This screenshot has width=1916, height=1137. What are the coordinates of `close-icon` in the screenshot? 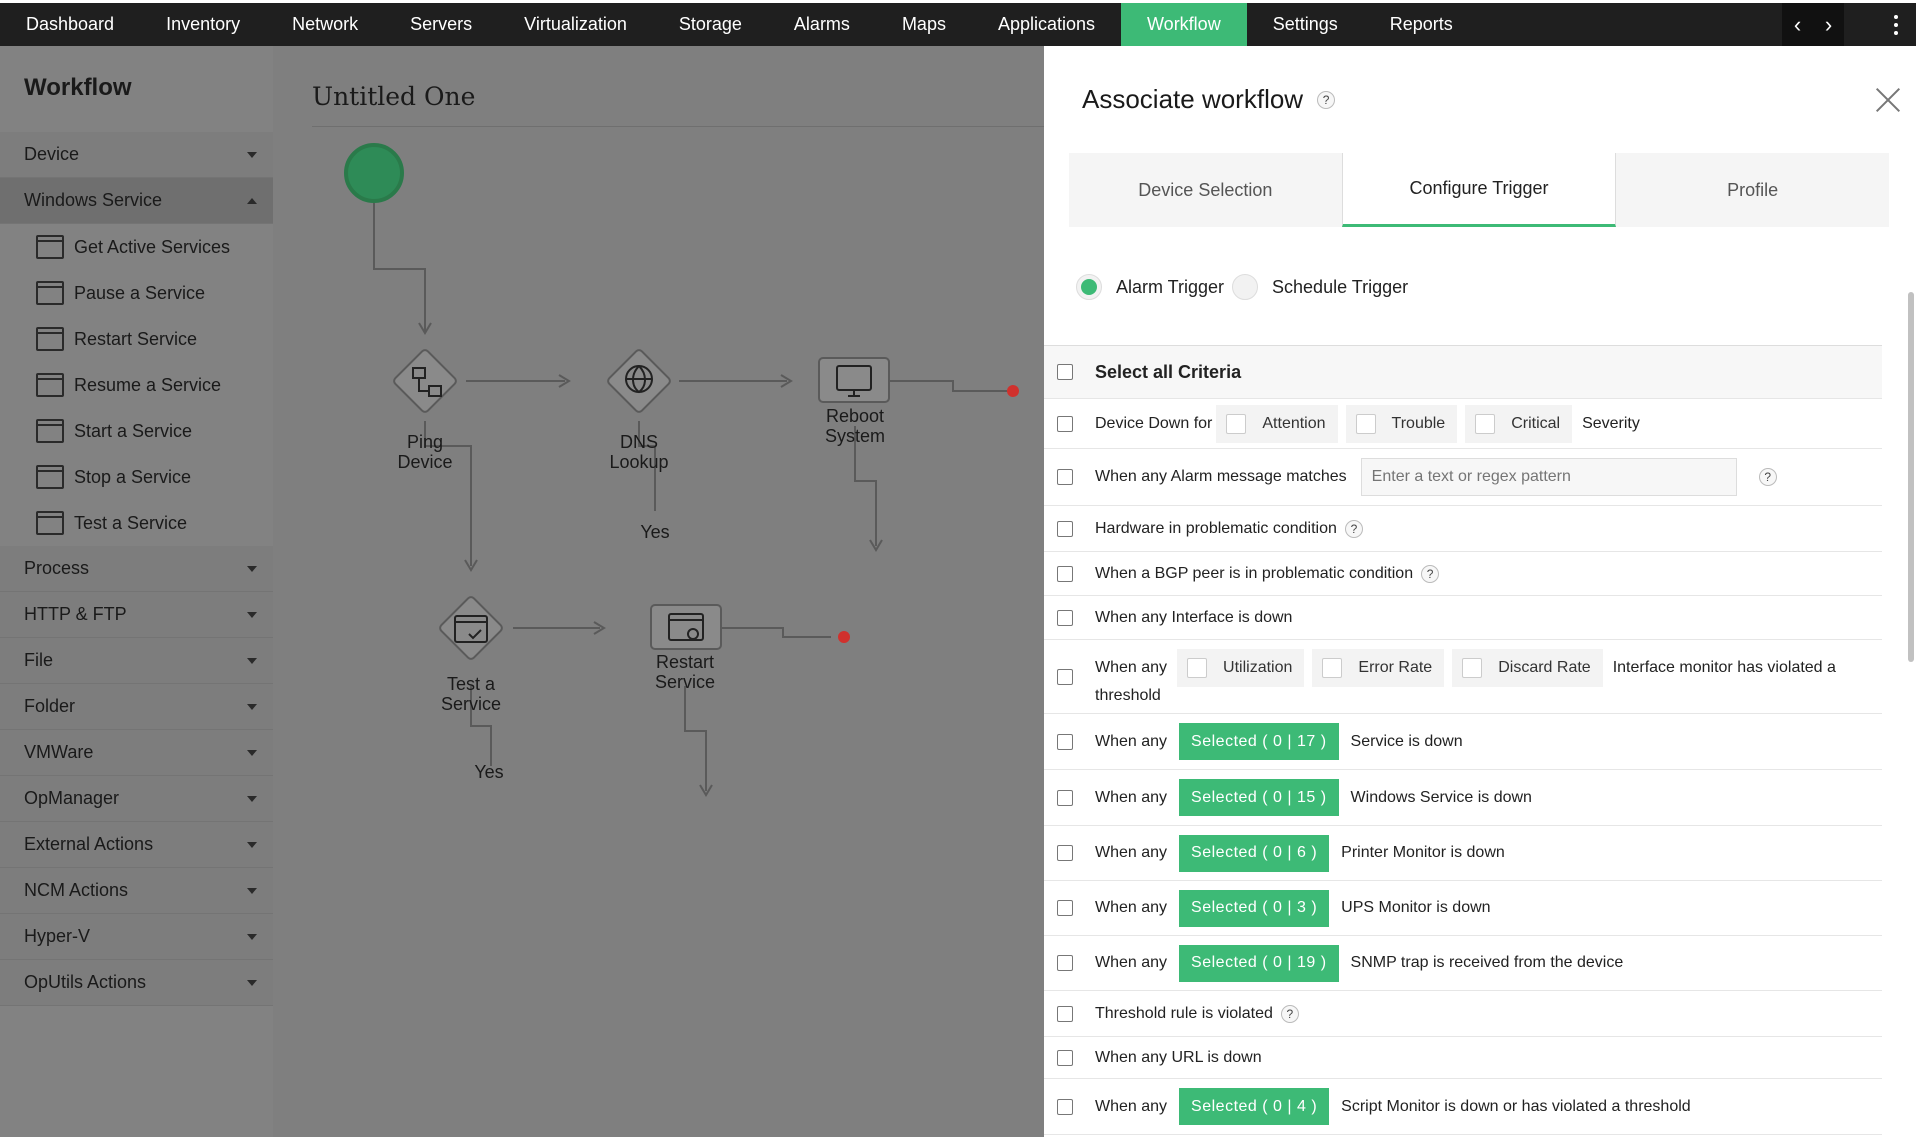 It's located at (1888, 100).